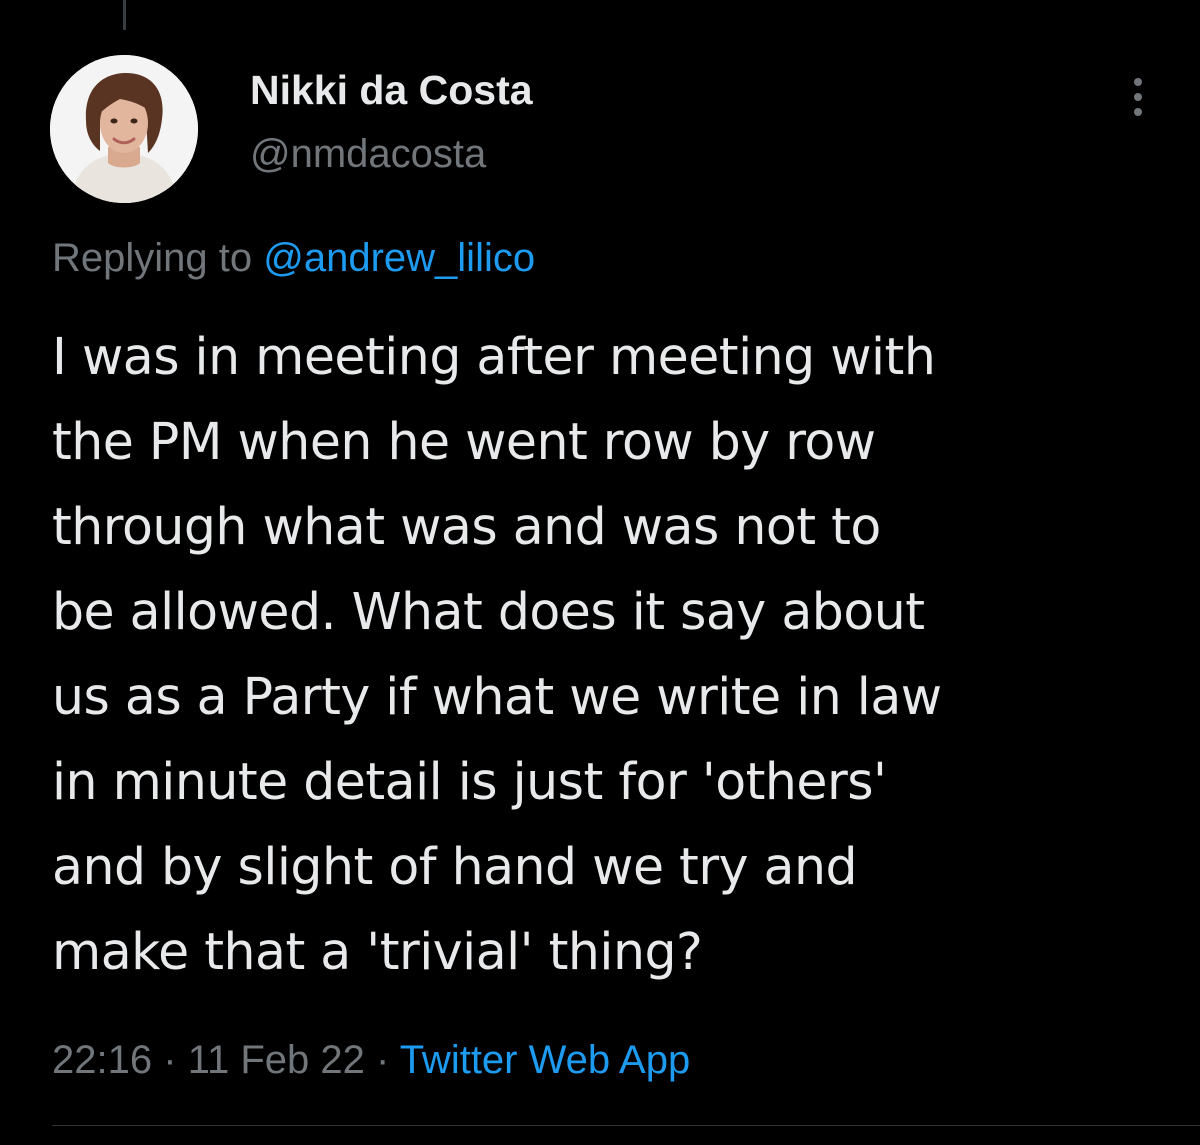 This screenshot has height=1145, width=1200. I want to click on tweet-text-line: in minute detail is just for 'others', so click(469, 781).